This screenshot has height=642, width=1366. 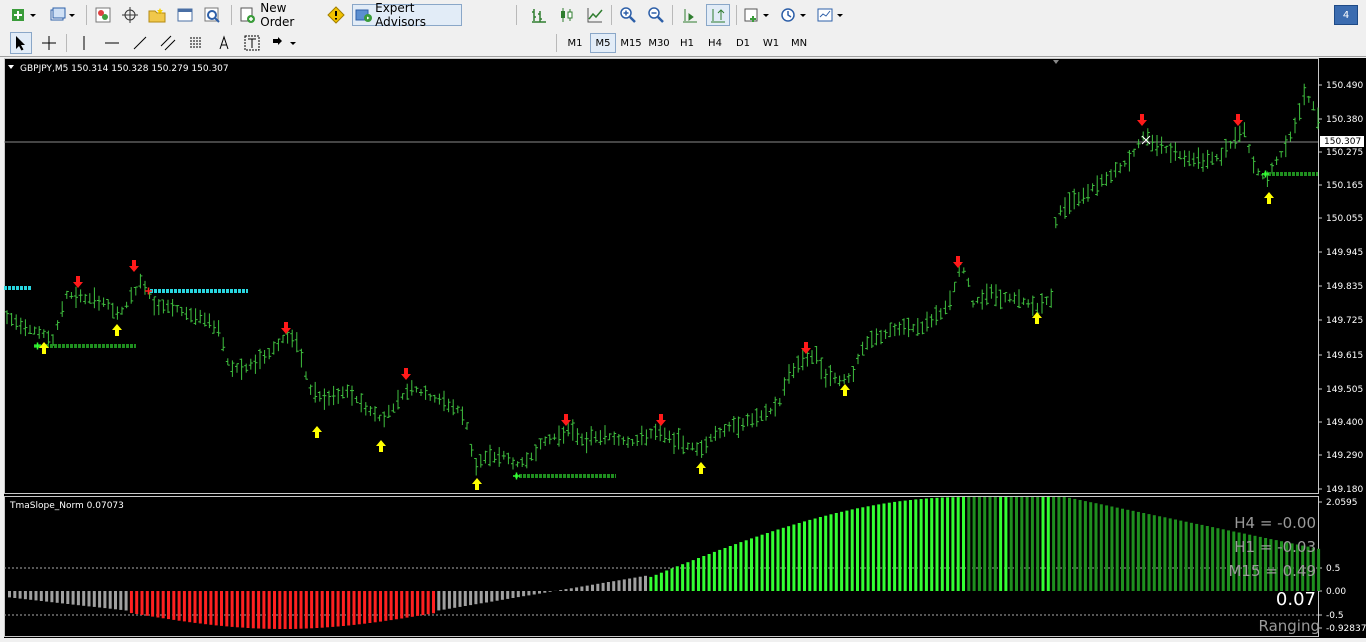 I want to click on candlestick-button, so click(x=567, y=15).